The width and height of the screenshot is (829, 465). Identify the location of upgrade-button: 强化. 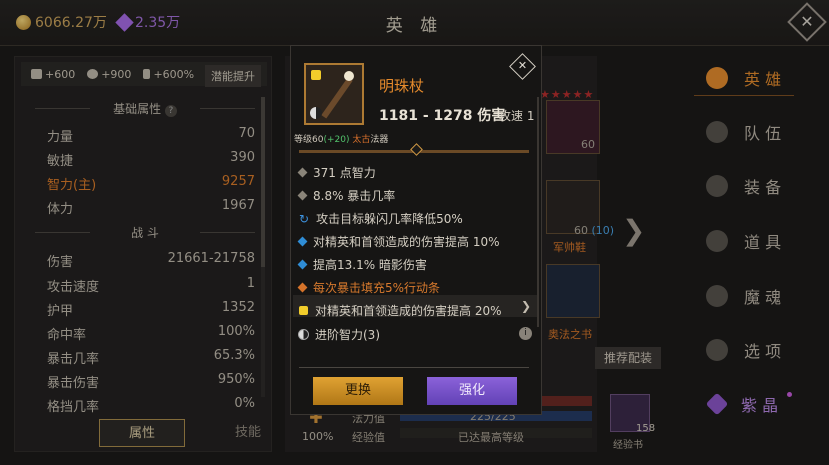
(472, 391).